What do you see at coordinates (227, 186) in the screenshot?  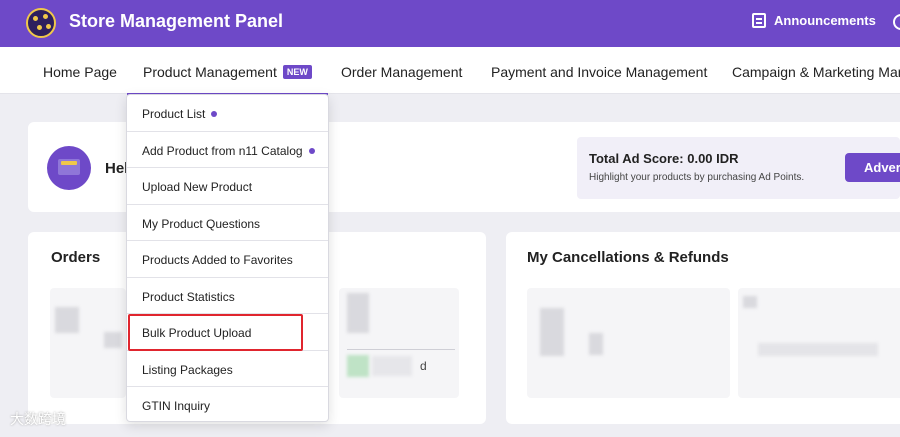 I see `menu-item-upload-new-product: Upload New Product` at bounding box center [227, 186].